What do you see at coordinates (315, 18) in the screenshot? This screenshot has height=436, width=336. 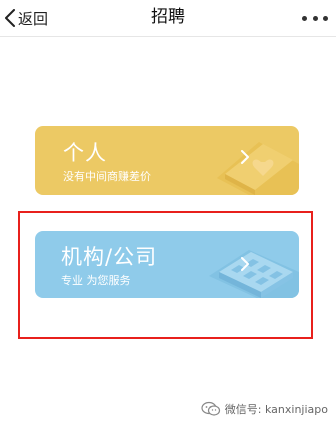 I see `more-dots-icon` at bounding box center [315, 18].